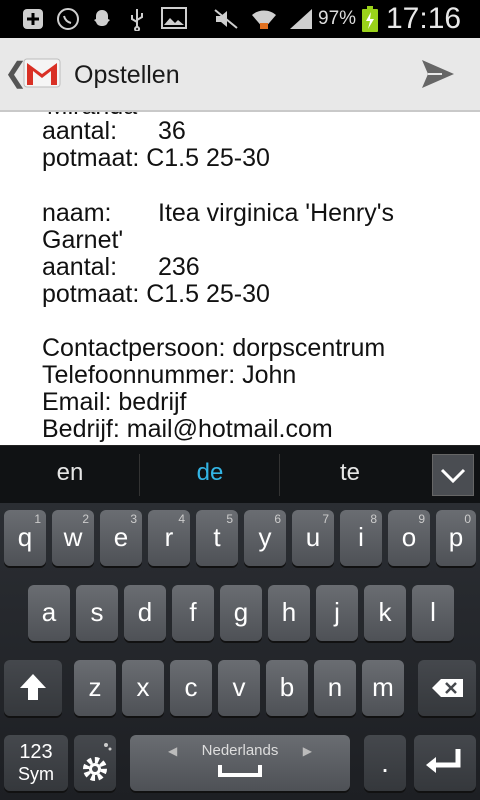 This screenshot has width=480, height=800. Describe the element at coordinates (191, 688) in the screenshot. I see `key-c: c` at that location.